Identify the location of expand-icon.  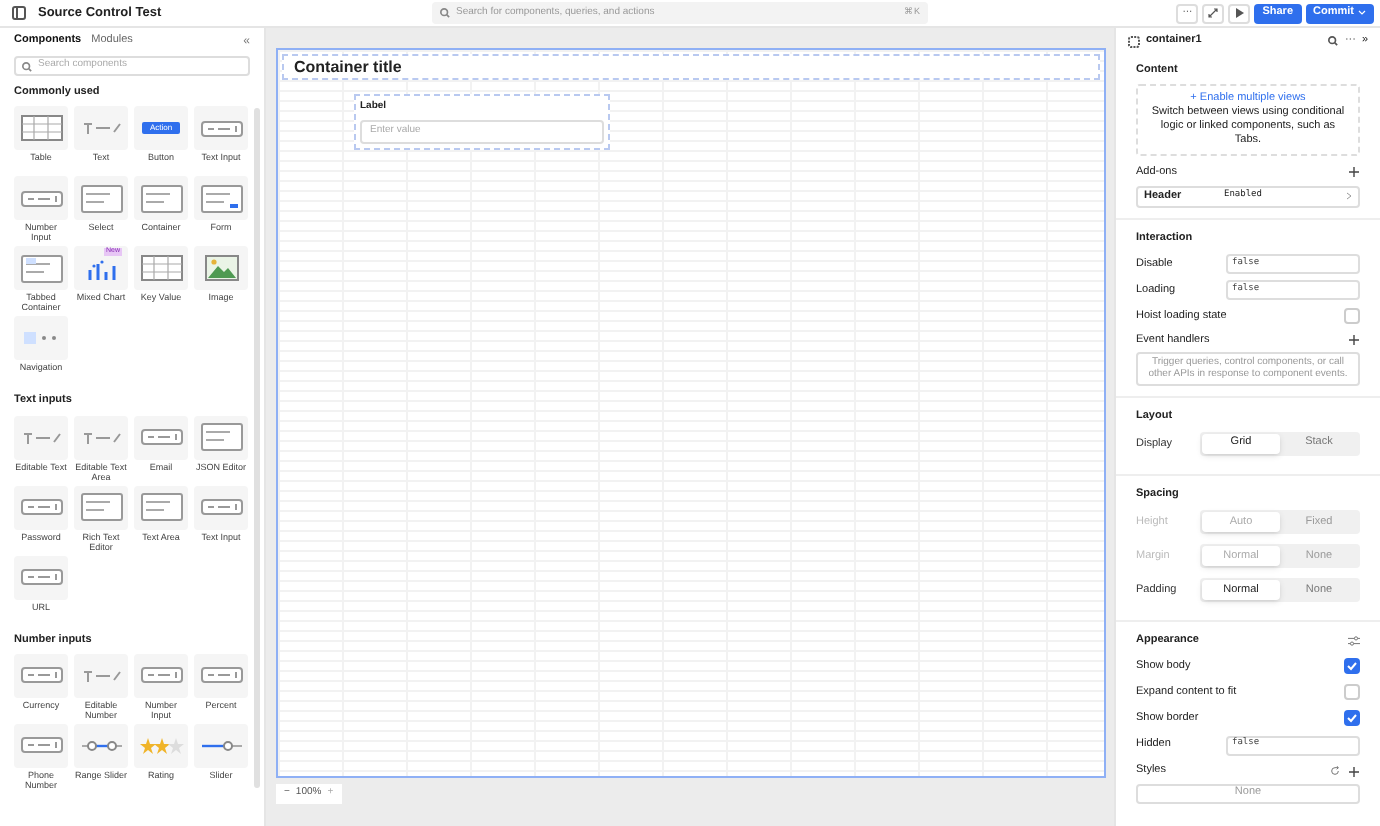
(1213, 13).